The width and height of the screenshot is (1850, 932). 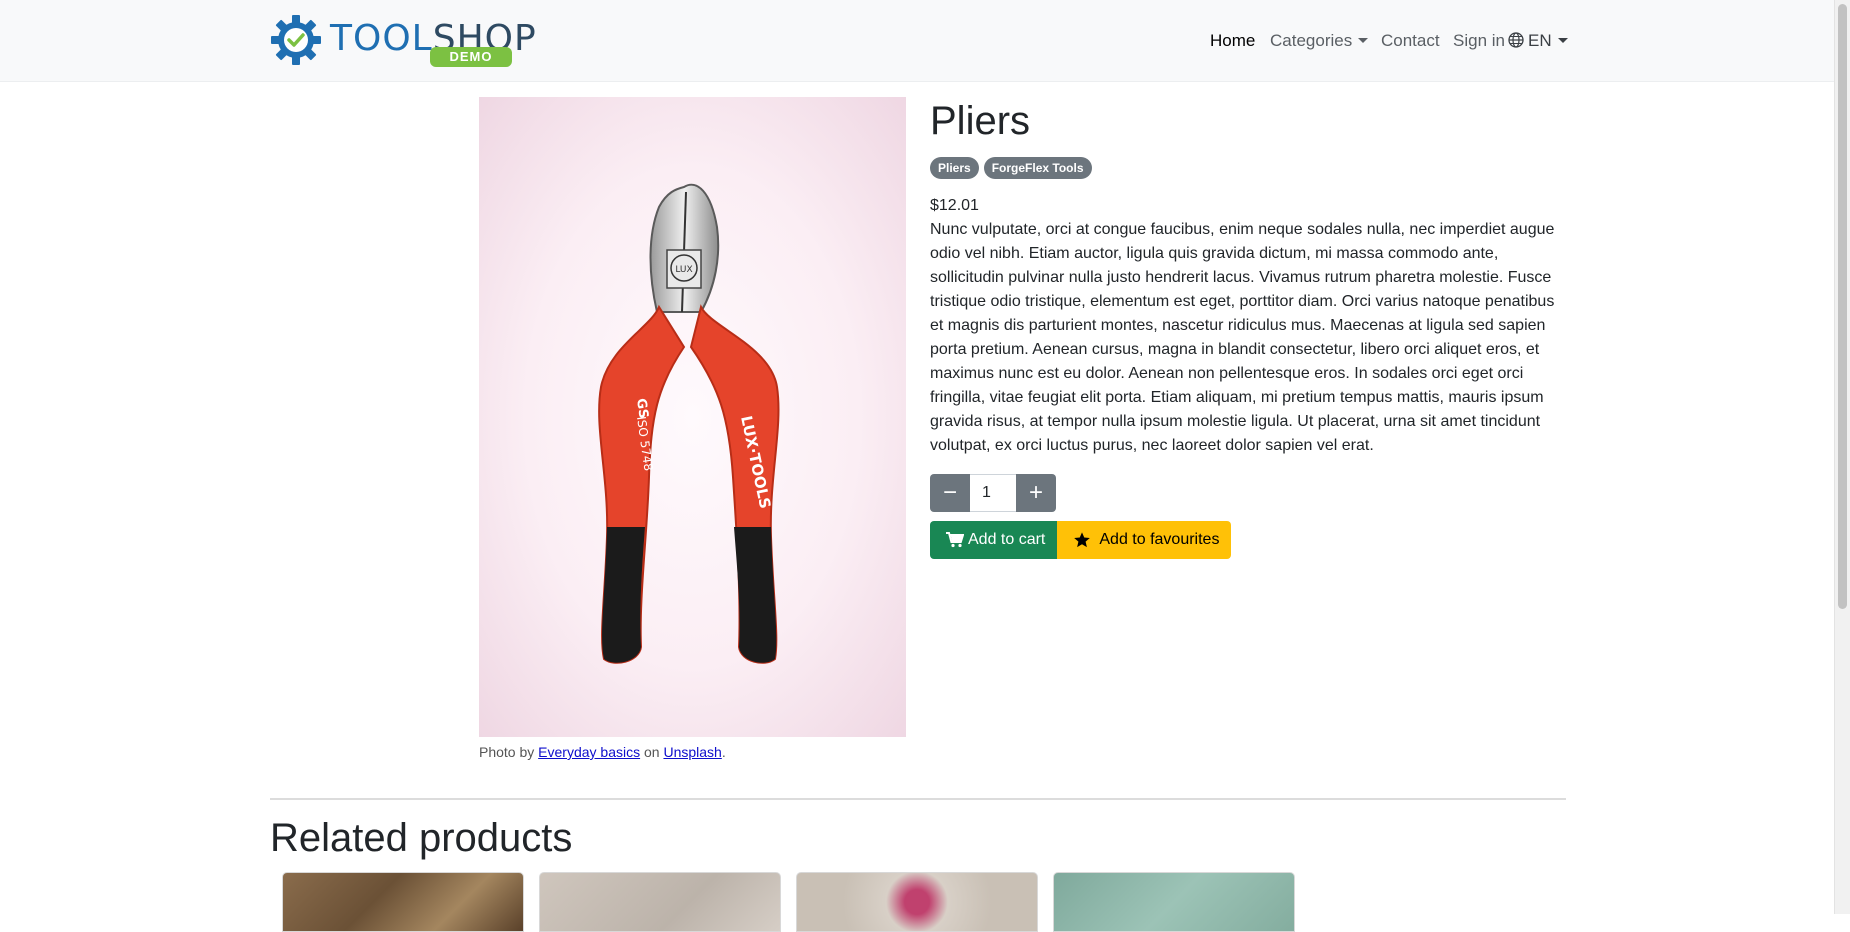 I want to click on credit-author-link: Everyday basics, so click(x=589, y=752).